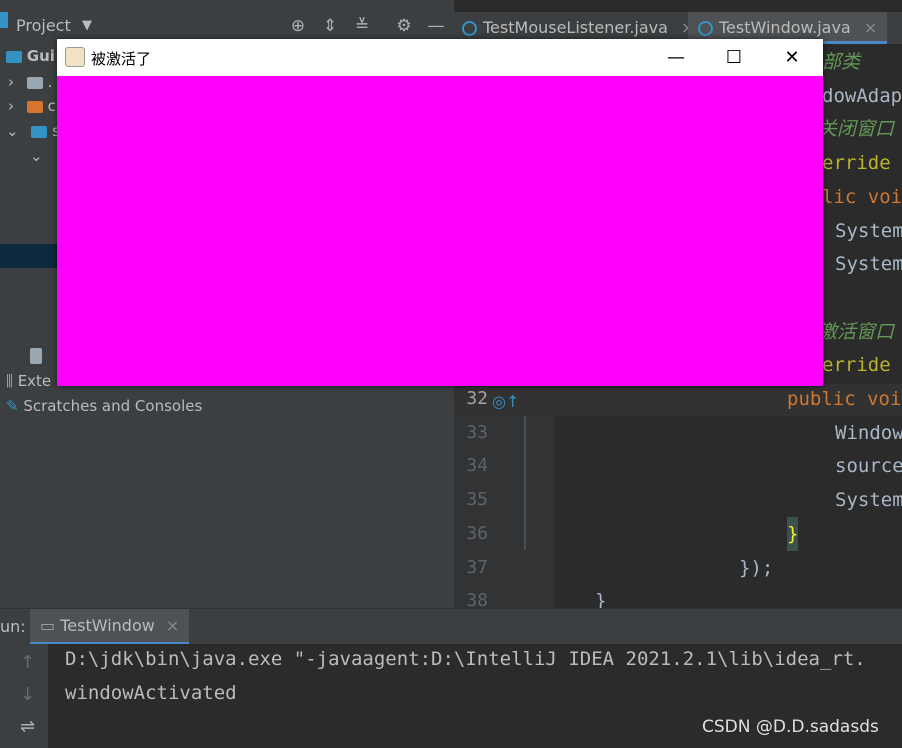 The image size is (902, 748). What do you see at coordinates (792, 57) in the screenshot?
I see `close-button: ✕` at bounding box center [792, 57].